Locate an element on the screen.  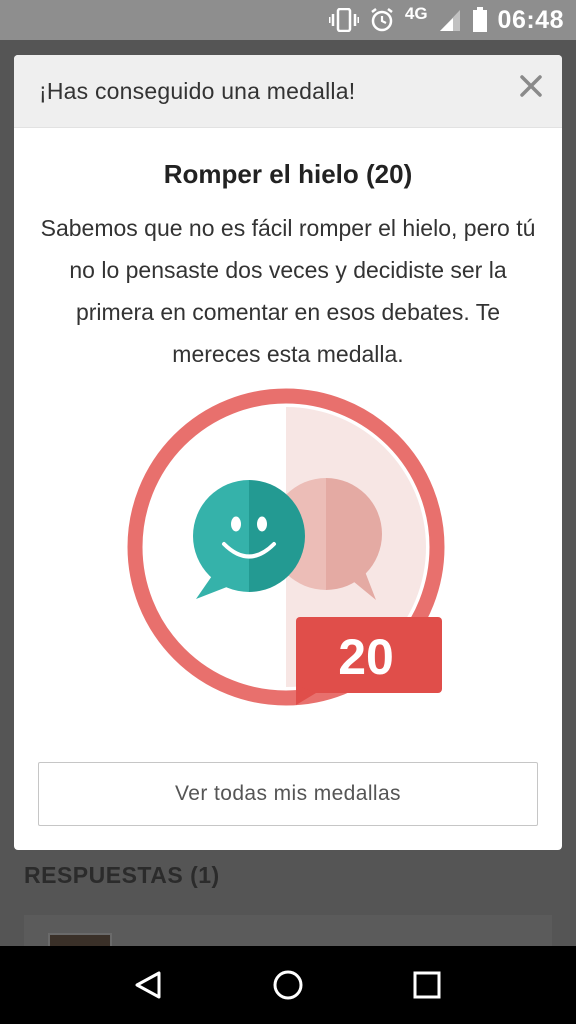
alarm-icon is located at coordinates (382, 20).